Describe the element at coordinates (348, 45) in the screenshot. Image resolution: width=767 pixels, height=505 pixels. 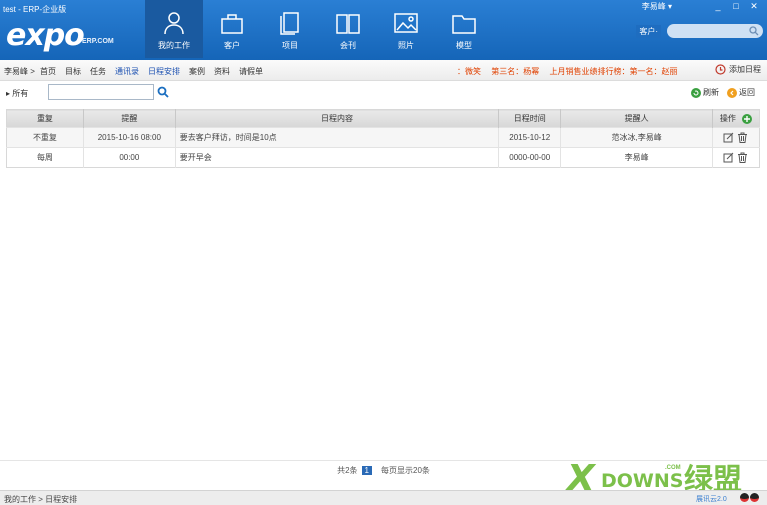
I see `nav-label: 会刊` at that location.